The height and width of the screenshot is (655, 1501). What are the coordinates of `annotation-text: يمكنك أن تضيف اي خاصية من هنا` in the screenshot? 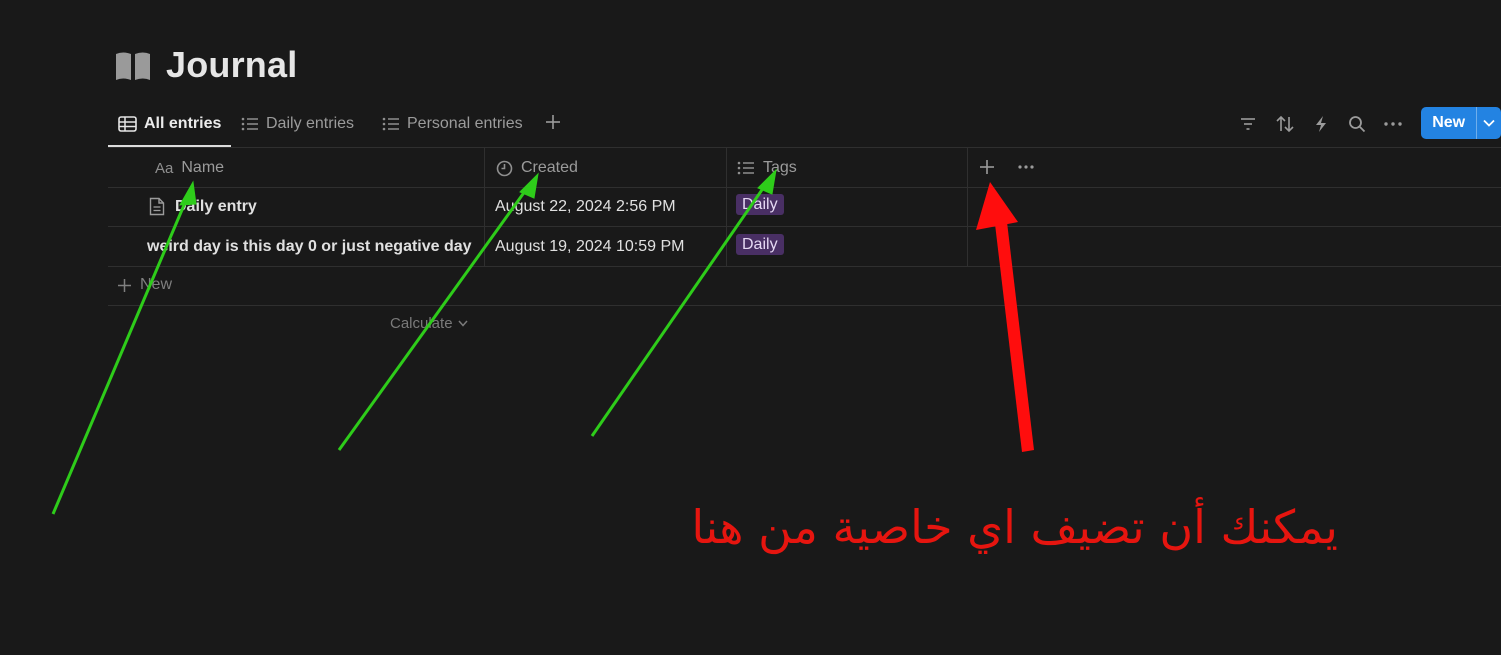 It's located at (1014, 527).